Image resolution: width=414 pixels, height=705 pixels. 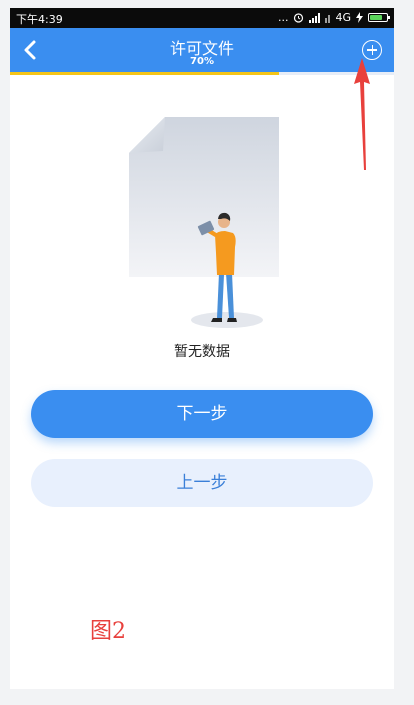 I want to click on alarm-clock-icon, so click(x=299, y=18).